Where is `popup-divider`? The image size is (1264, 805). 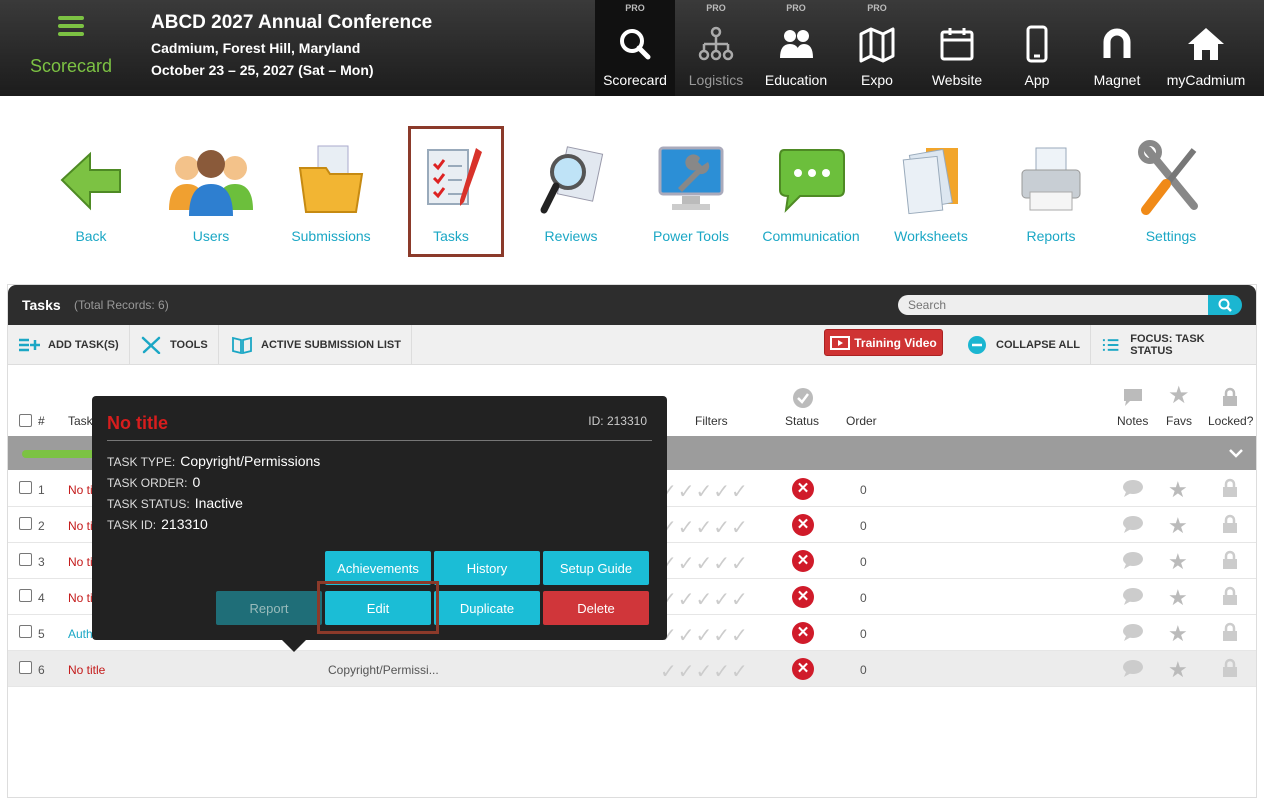
popup-divider is located at coordinates (379, 440).